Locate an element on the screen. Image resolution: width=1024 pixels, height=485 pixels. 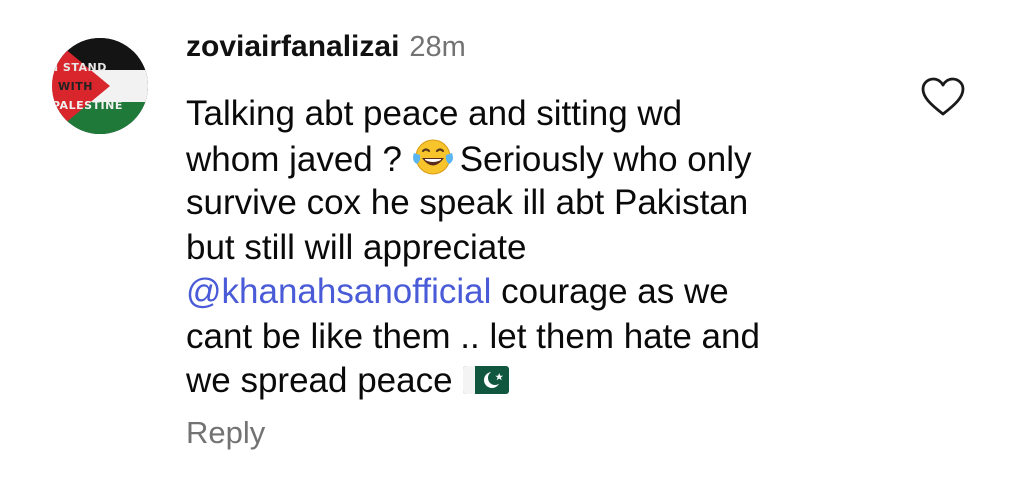
comment-line: survive cox he speak ill abt Pakistan is located at coordinates (467, 202).